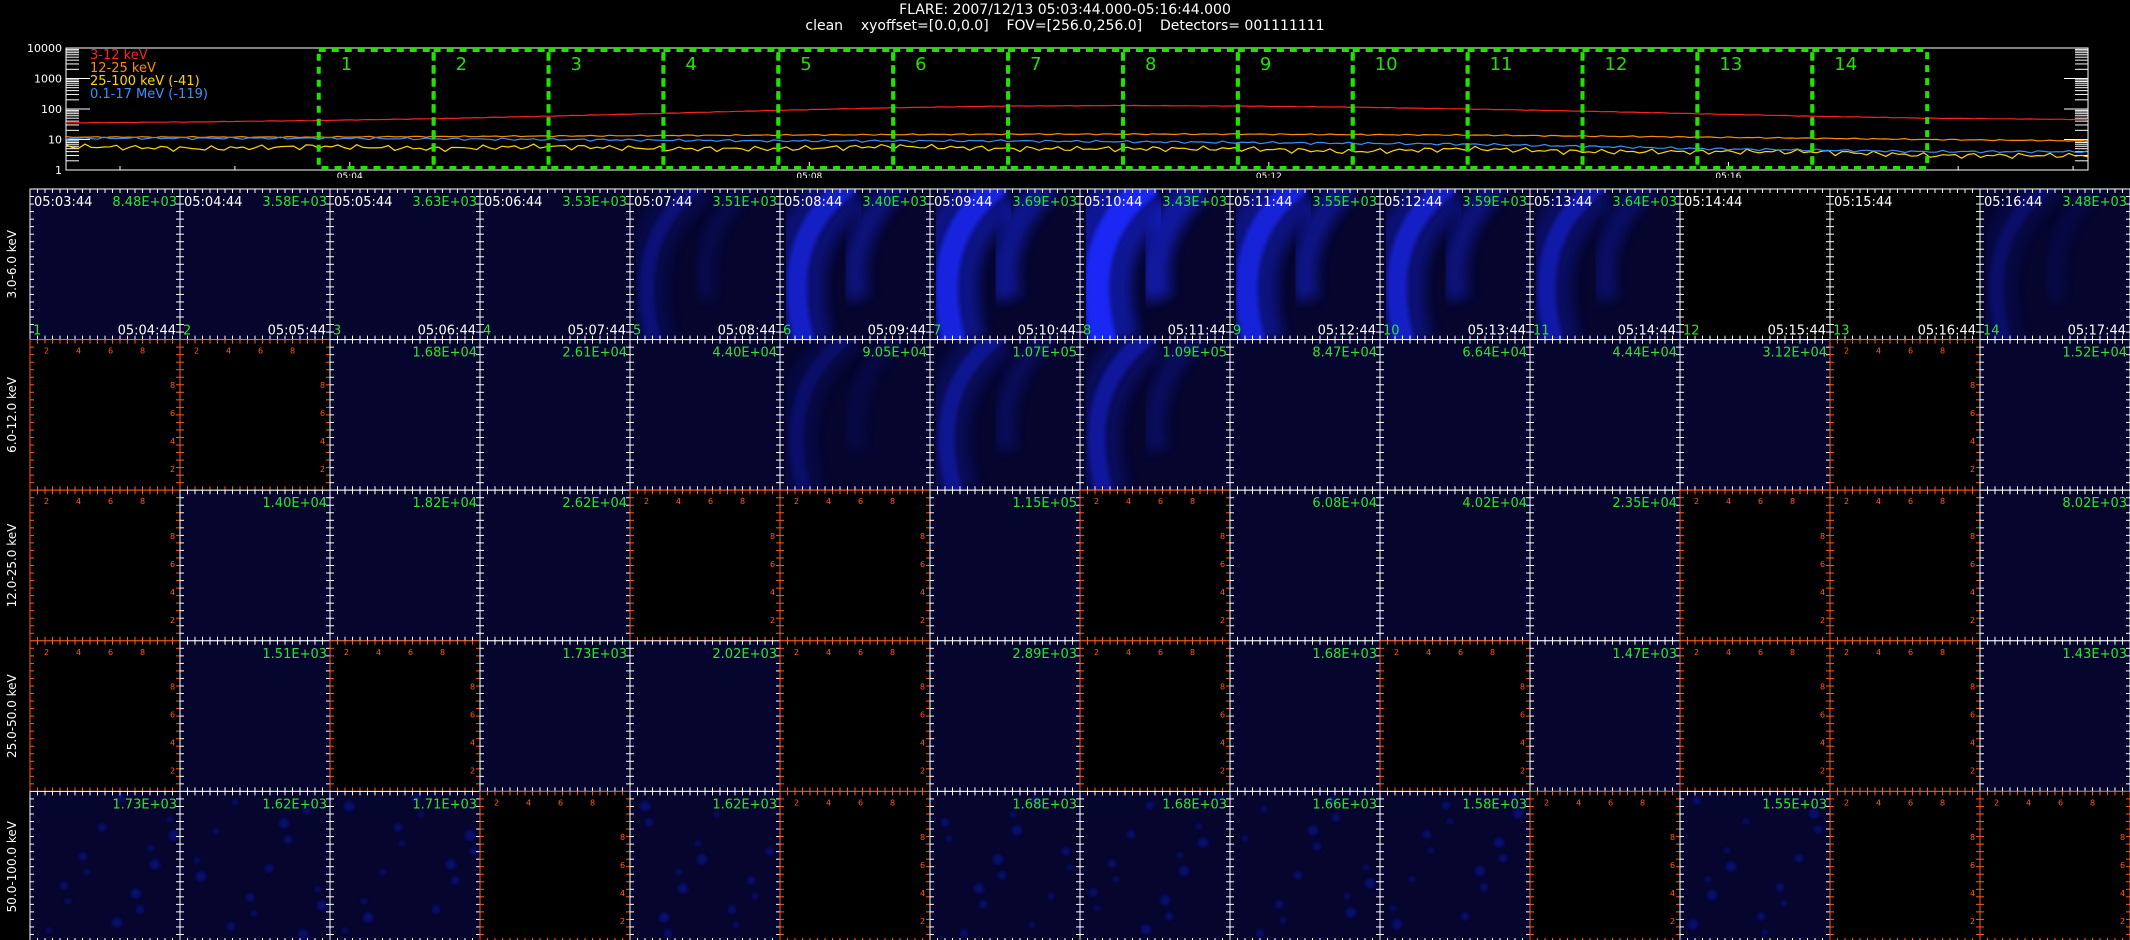 Image resolution: width=2130 pixels, height=940 pixels. What do you see at coordinates (144, 202) in the screenshot?
I see `cell-max-value: 8.48E+03` at bounding box center [144, 202].